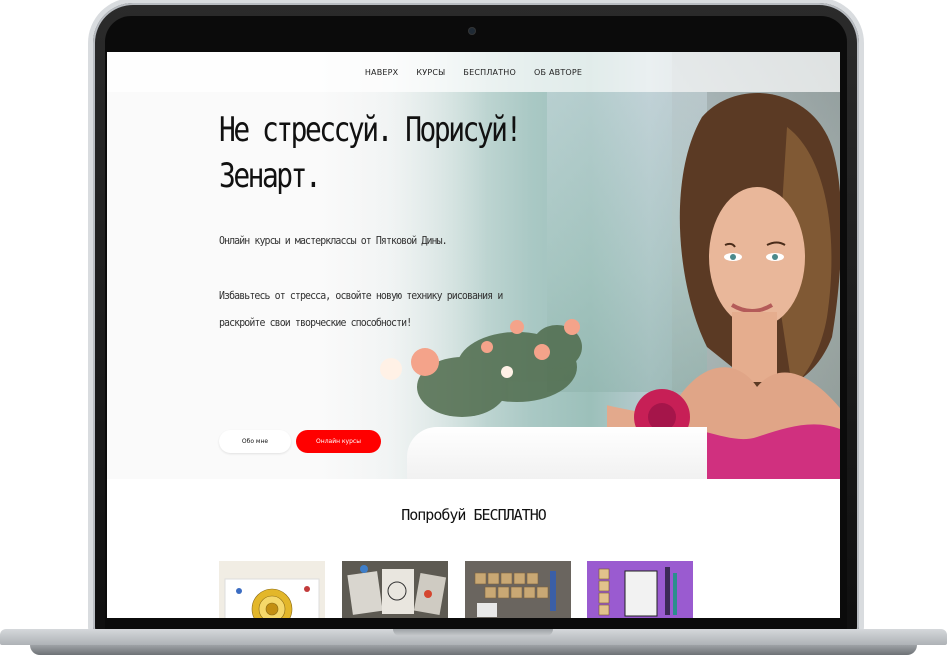 This screenshot has height=658, width=947. Describe the element at coordinates (370, 153) in the screenshot. I see `hero-title: Не стрессуй. Порисуй! Зенарт.` at that location.